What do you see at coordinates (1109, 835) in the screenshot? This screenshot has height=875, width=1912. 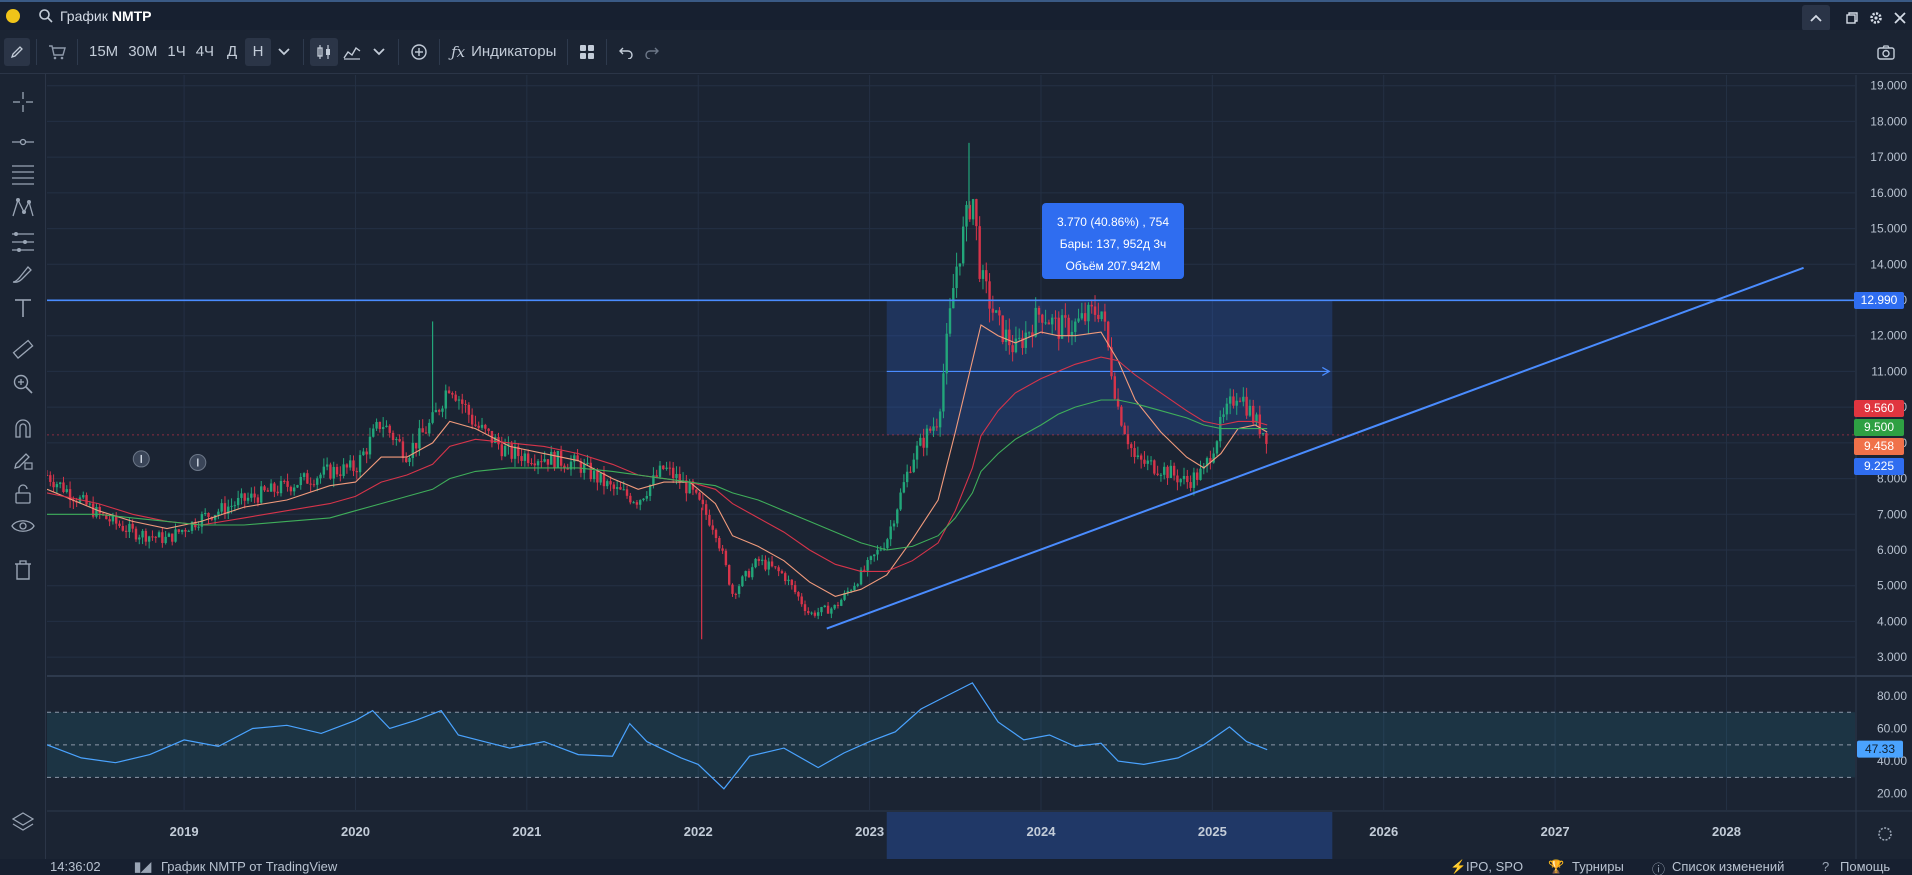 I see `measure-time-range` at bounding box center [1109, 835].